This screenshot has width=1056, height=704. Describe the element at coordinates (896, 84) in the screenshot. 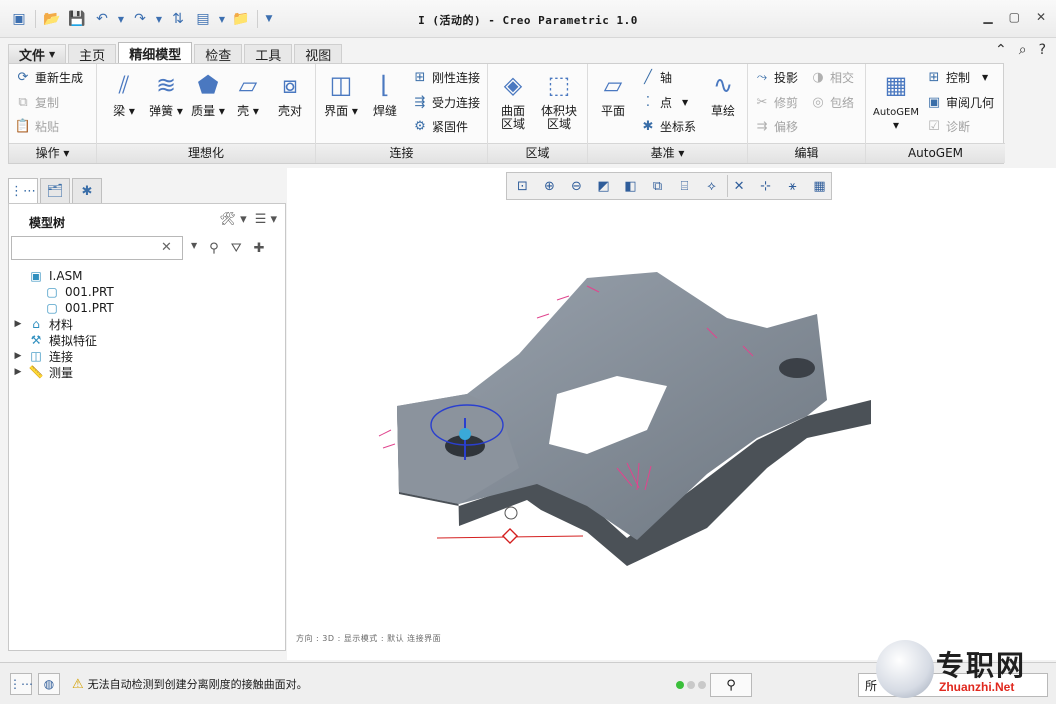

I see `autogem-icon: ▦` at that location.